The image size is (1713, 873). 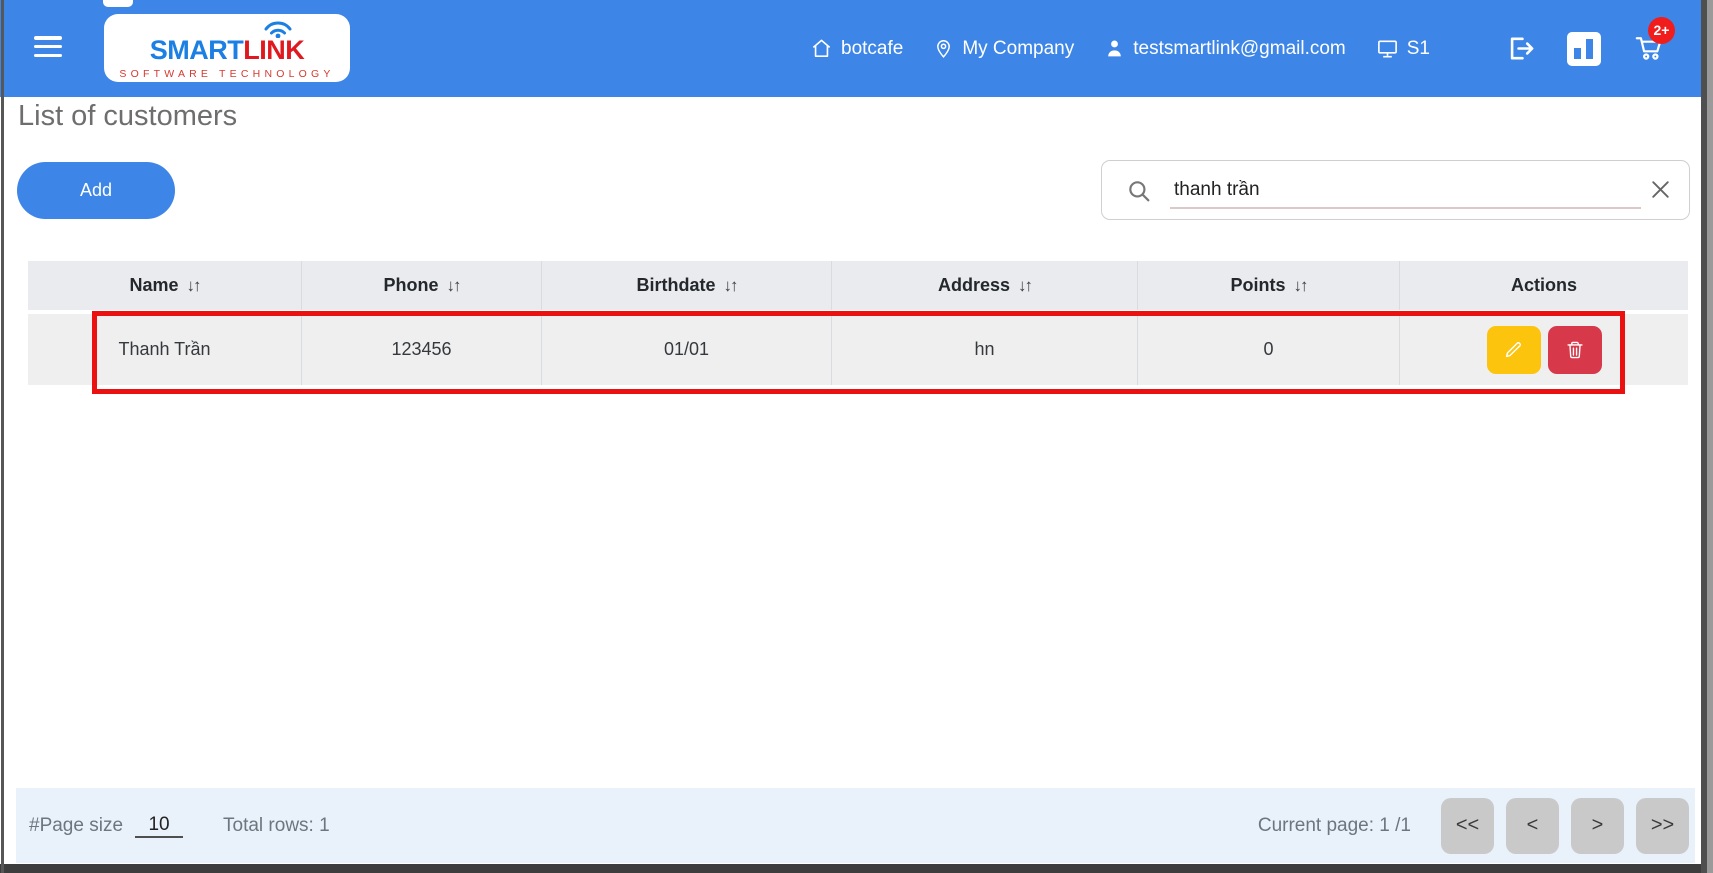 What do you see at coordinates (687, 349) in the screenshot?
I see `cell-birthdate: 01/01` at bounding box center [687, 349].